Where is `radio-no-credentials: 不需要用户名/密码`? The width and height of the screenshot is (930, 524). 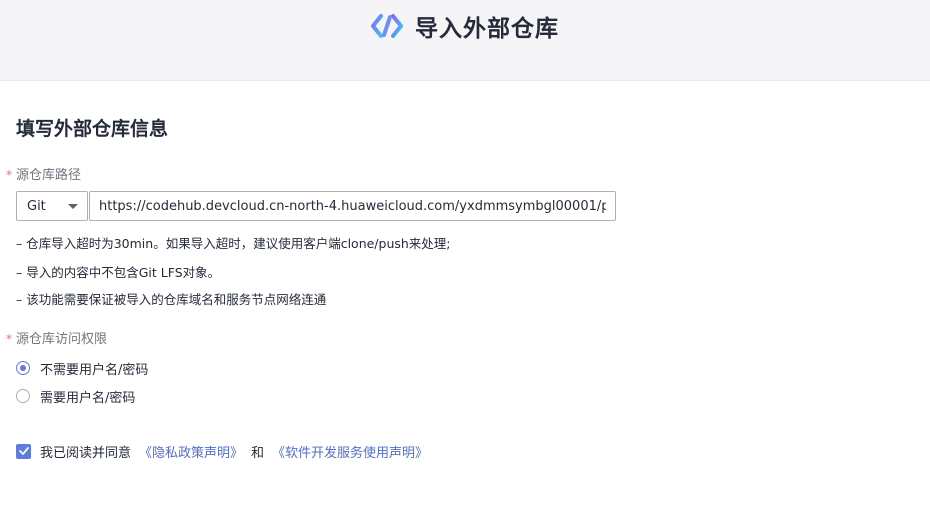
radio-no-credentials: 不需要用户名/密码 is located at coordinates (82, 368).